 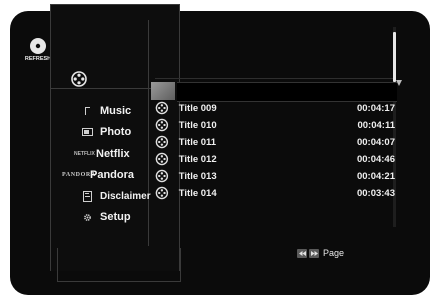 What do you see at coordinates (334, 253) in the screenshot?
I see `page-label: Page` at bounding box center [334, 253].